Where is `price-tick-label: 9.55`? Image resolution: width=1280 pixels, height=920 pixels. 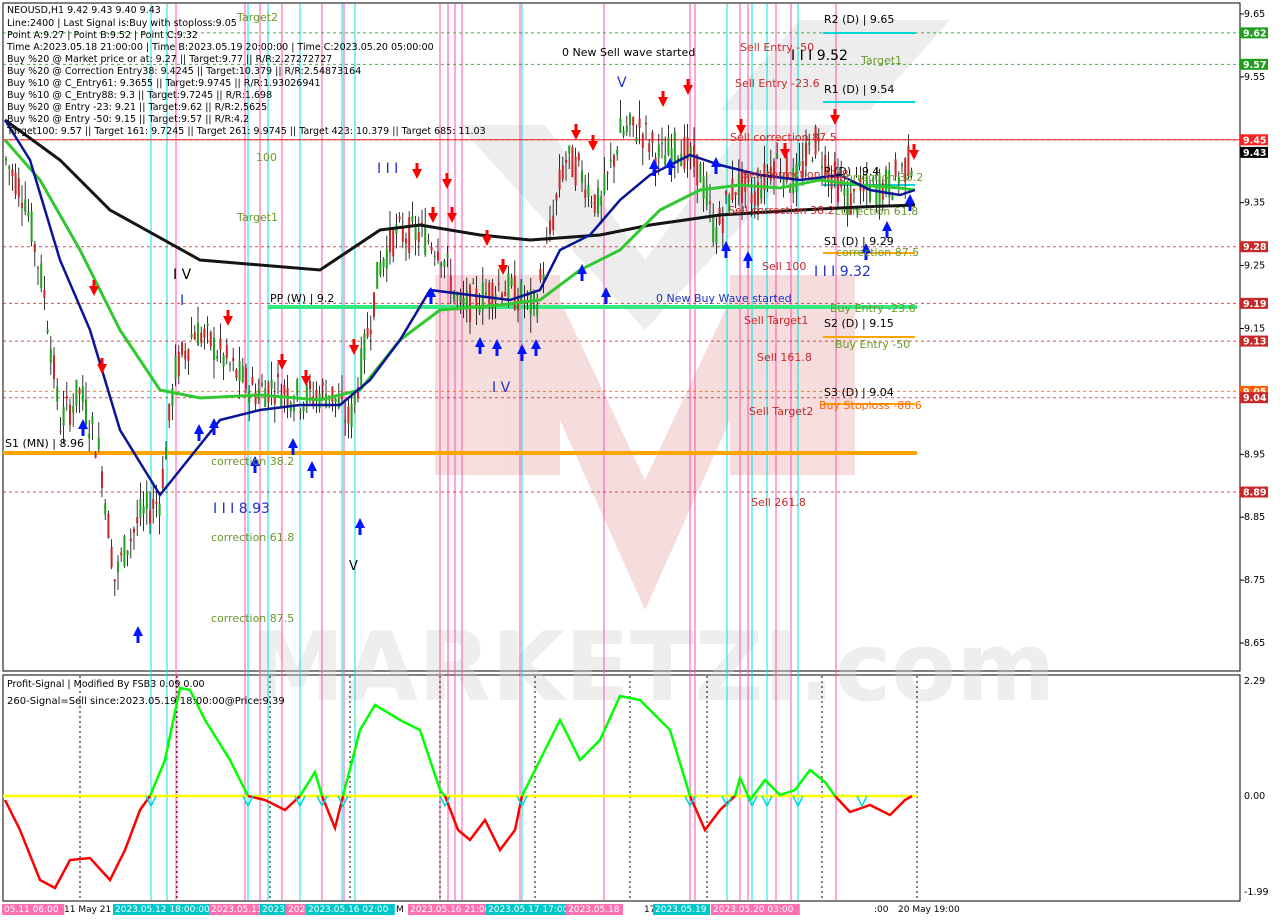
price-tick-label: 9.55 is located at coordinates (1254, 77).